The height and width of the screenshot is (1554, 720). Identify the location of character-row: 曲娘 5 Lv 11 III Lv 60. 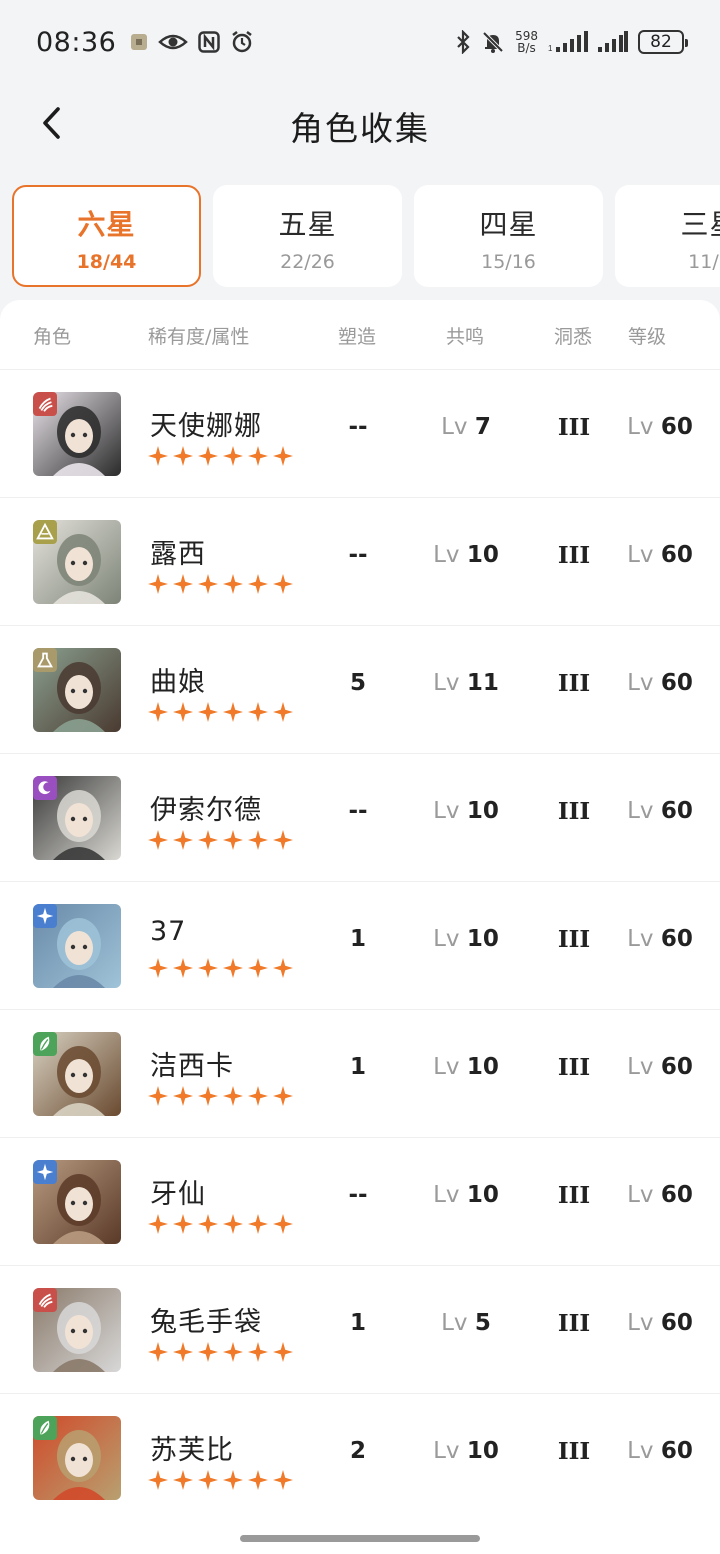
(360, 689).